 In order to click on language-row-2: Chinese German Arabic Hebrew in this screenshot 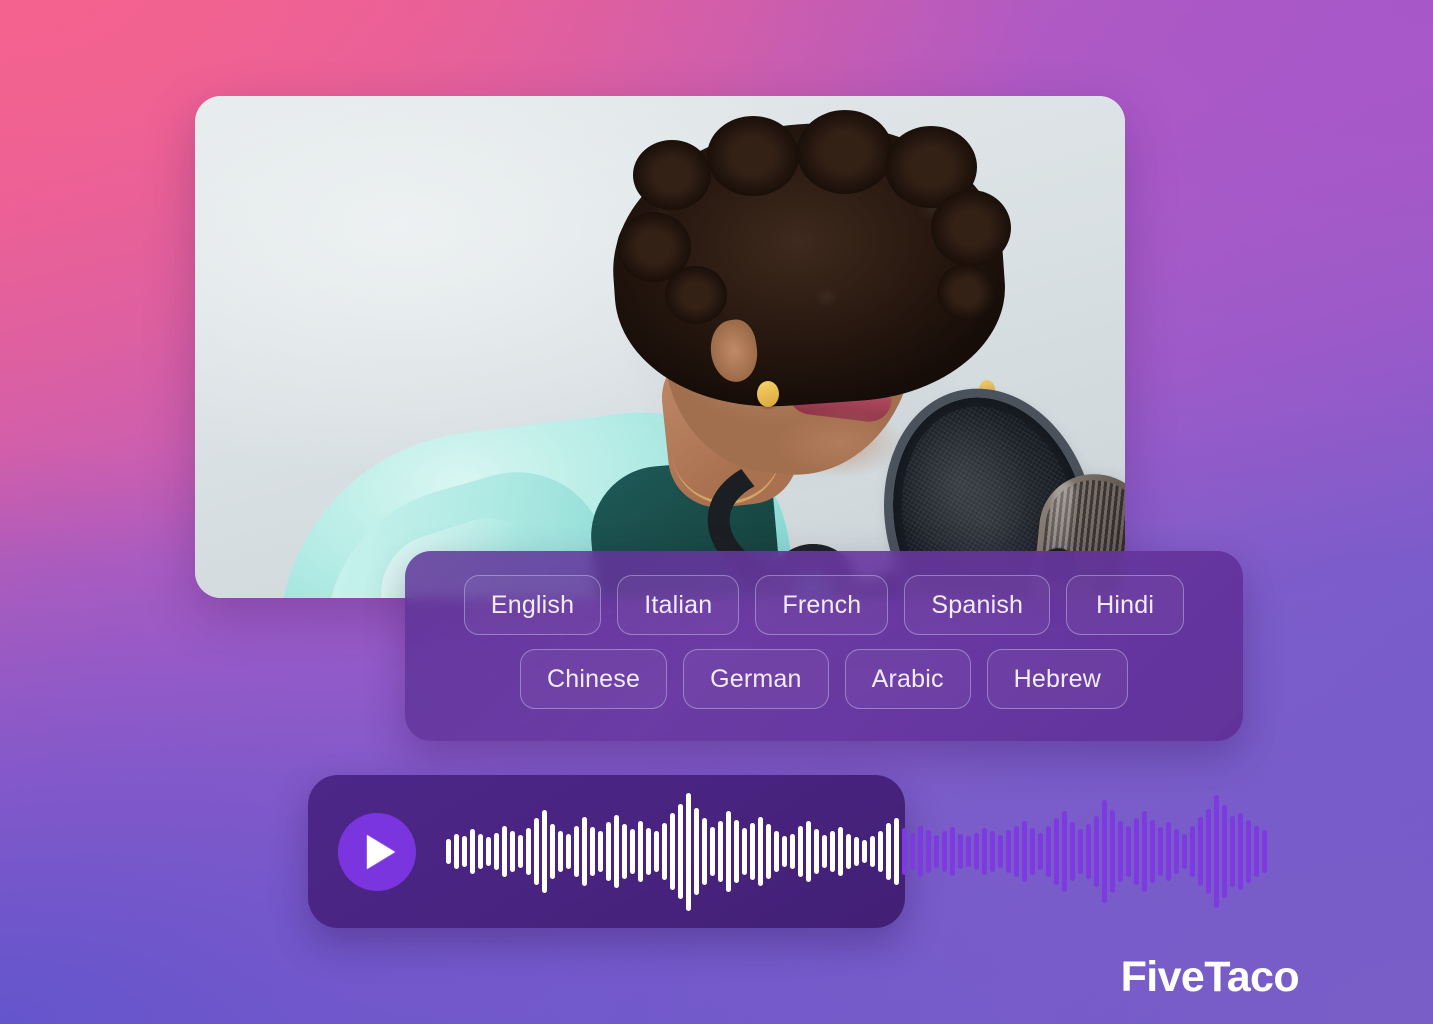, I will do `click(824, 679)`.